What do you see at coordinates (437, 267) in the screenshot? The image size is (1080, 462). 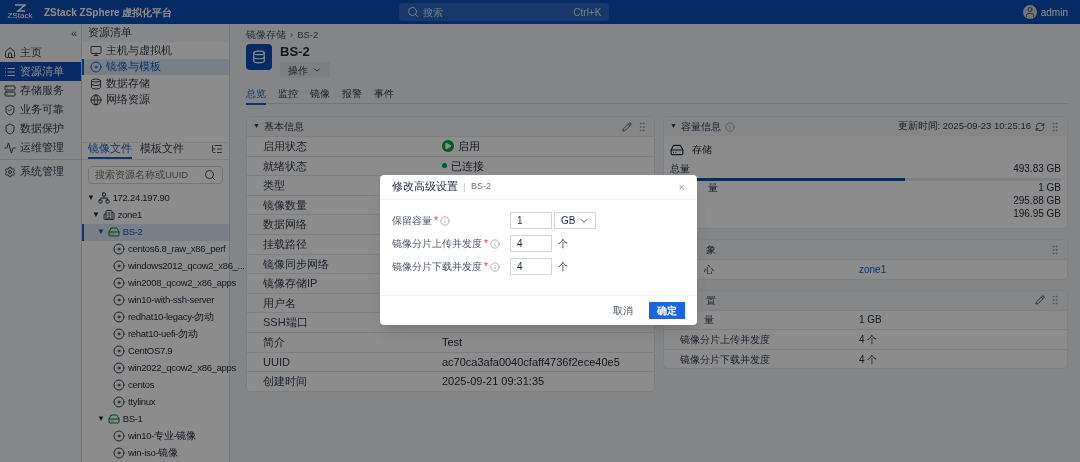 I see `field-label: 镜像分片下载并发度` at bounding box center [437, 267].